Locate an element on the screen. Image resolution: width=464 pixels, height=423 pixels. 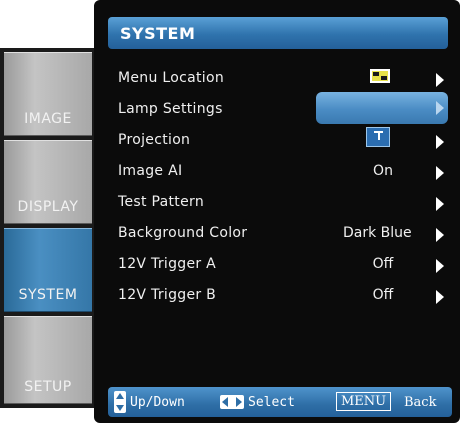
menu-item-projection: Projection is located at coordinates (285, 140).